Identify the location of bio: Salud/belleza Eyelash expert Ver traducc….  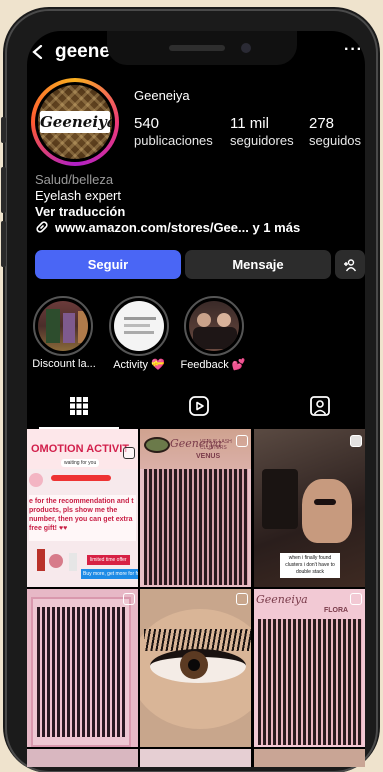
(167, 204).